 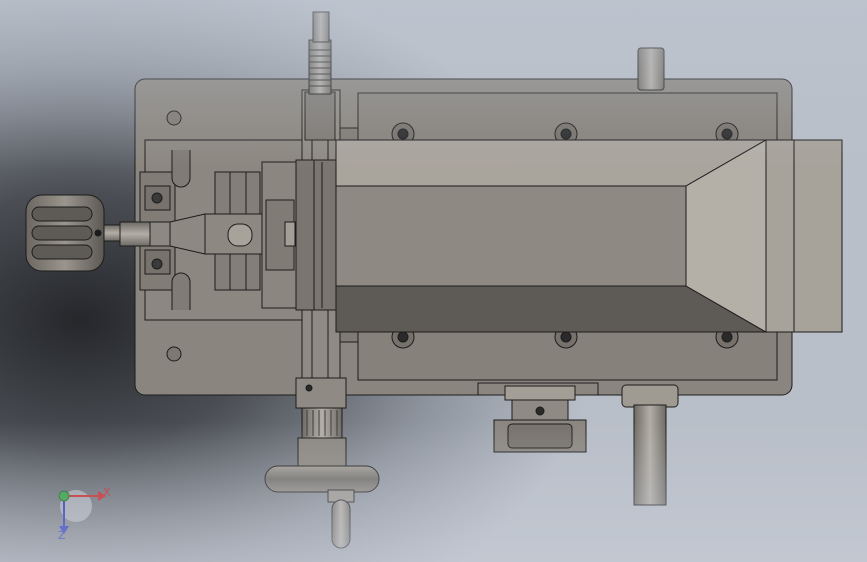 I want to click on spline-gear, so click(x=322, y=423).